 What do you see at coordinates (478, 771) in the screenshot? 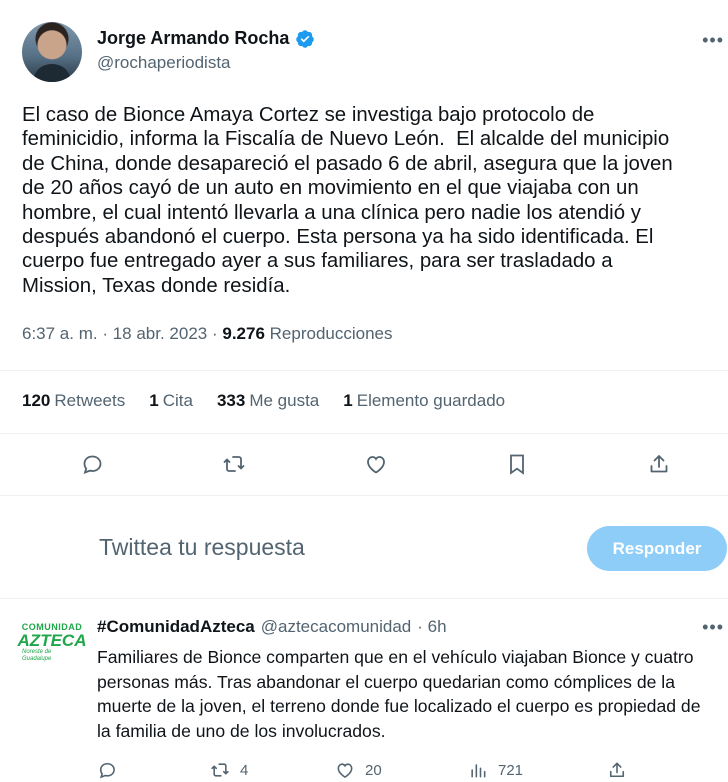
I see `views-icon` at bounding box center [478, 771].